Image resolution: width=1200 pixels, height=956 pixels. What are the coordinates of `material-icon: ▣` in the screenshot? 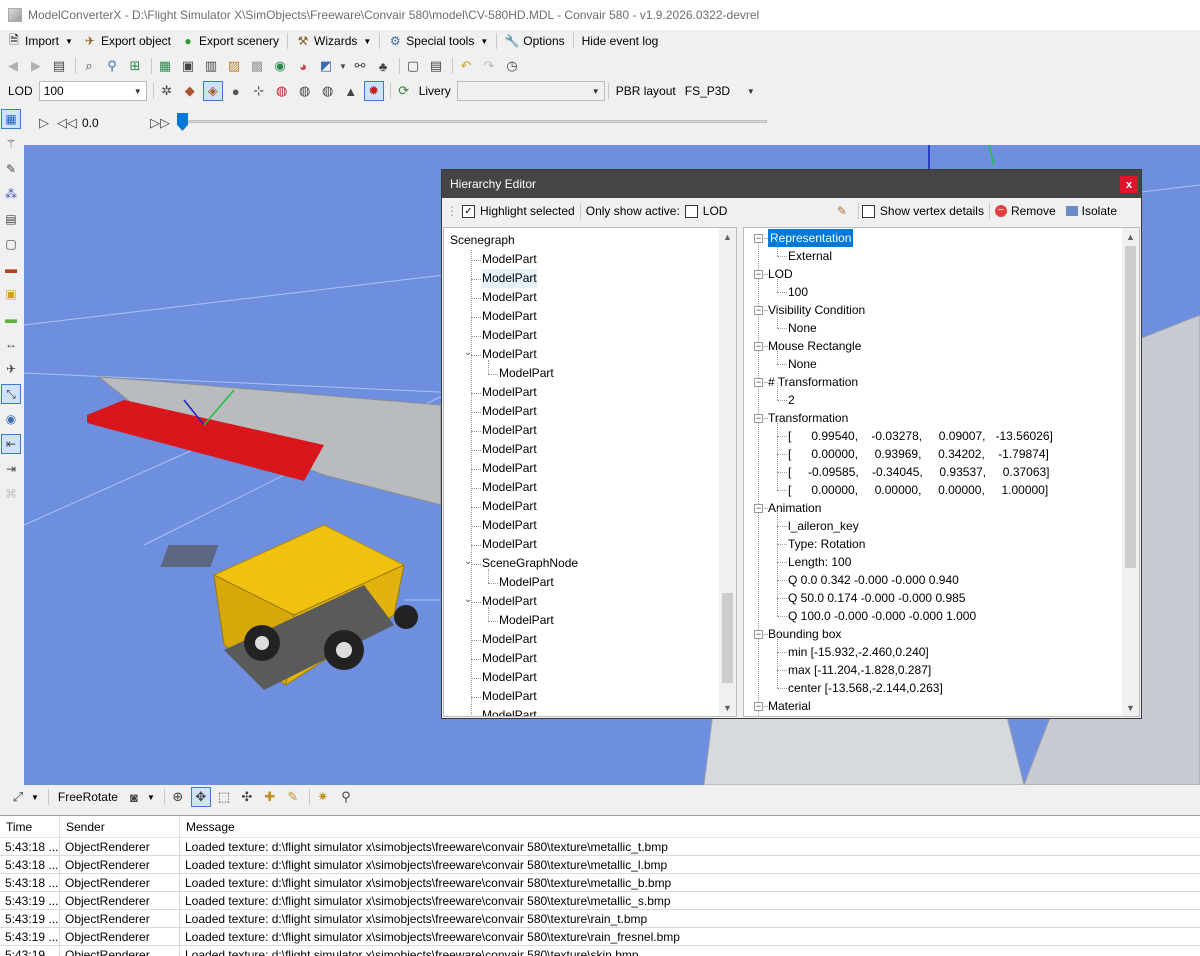 It's located at (11, 294).